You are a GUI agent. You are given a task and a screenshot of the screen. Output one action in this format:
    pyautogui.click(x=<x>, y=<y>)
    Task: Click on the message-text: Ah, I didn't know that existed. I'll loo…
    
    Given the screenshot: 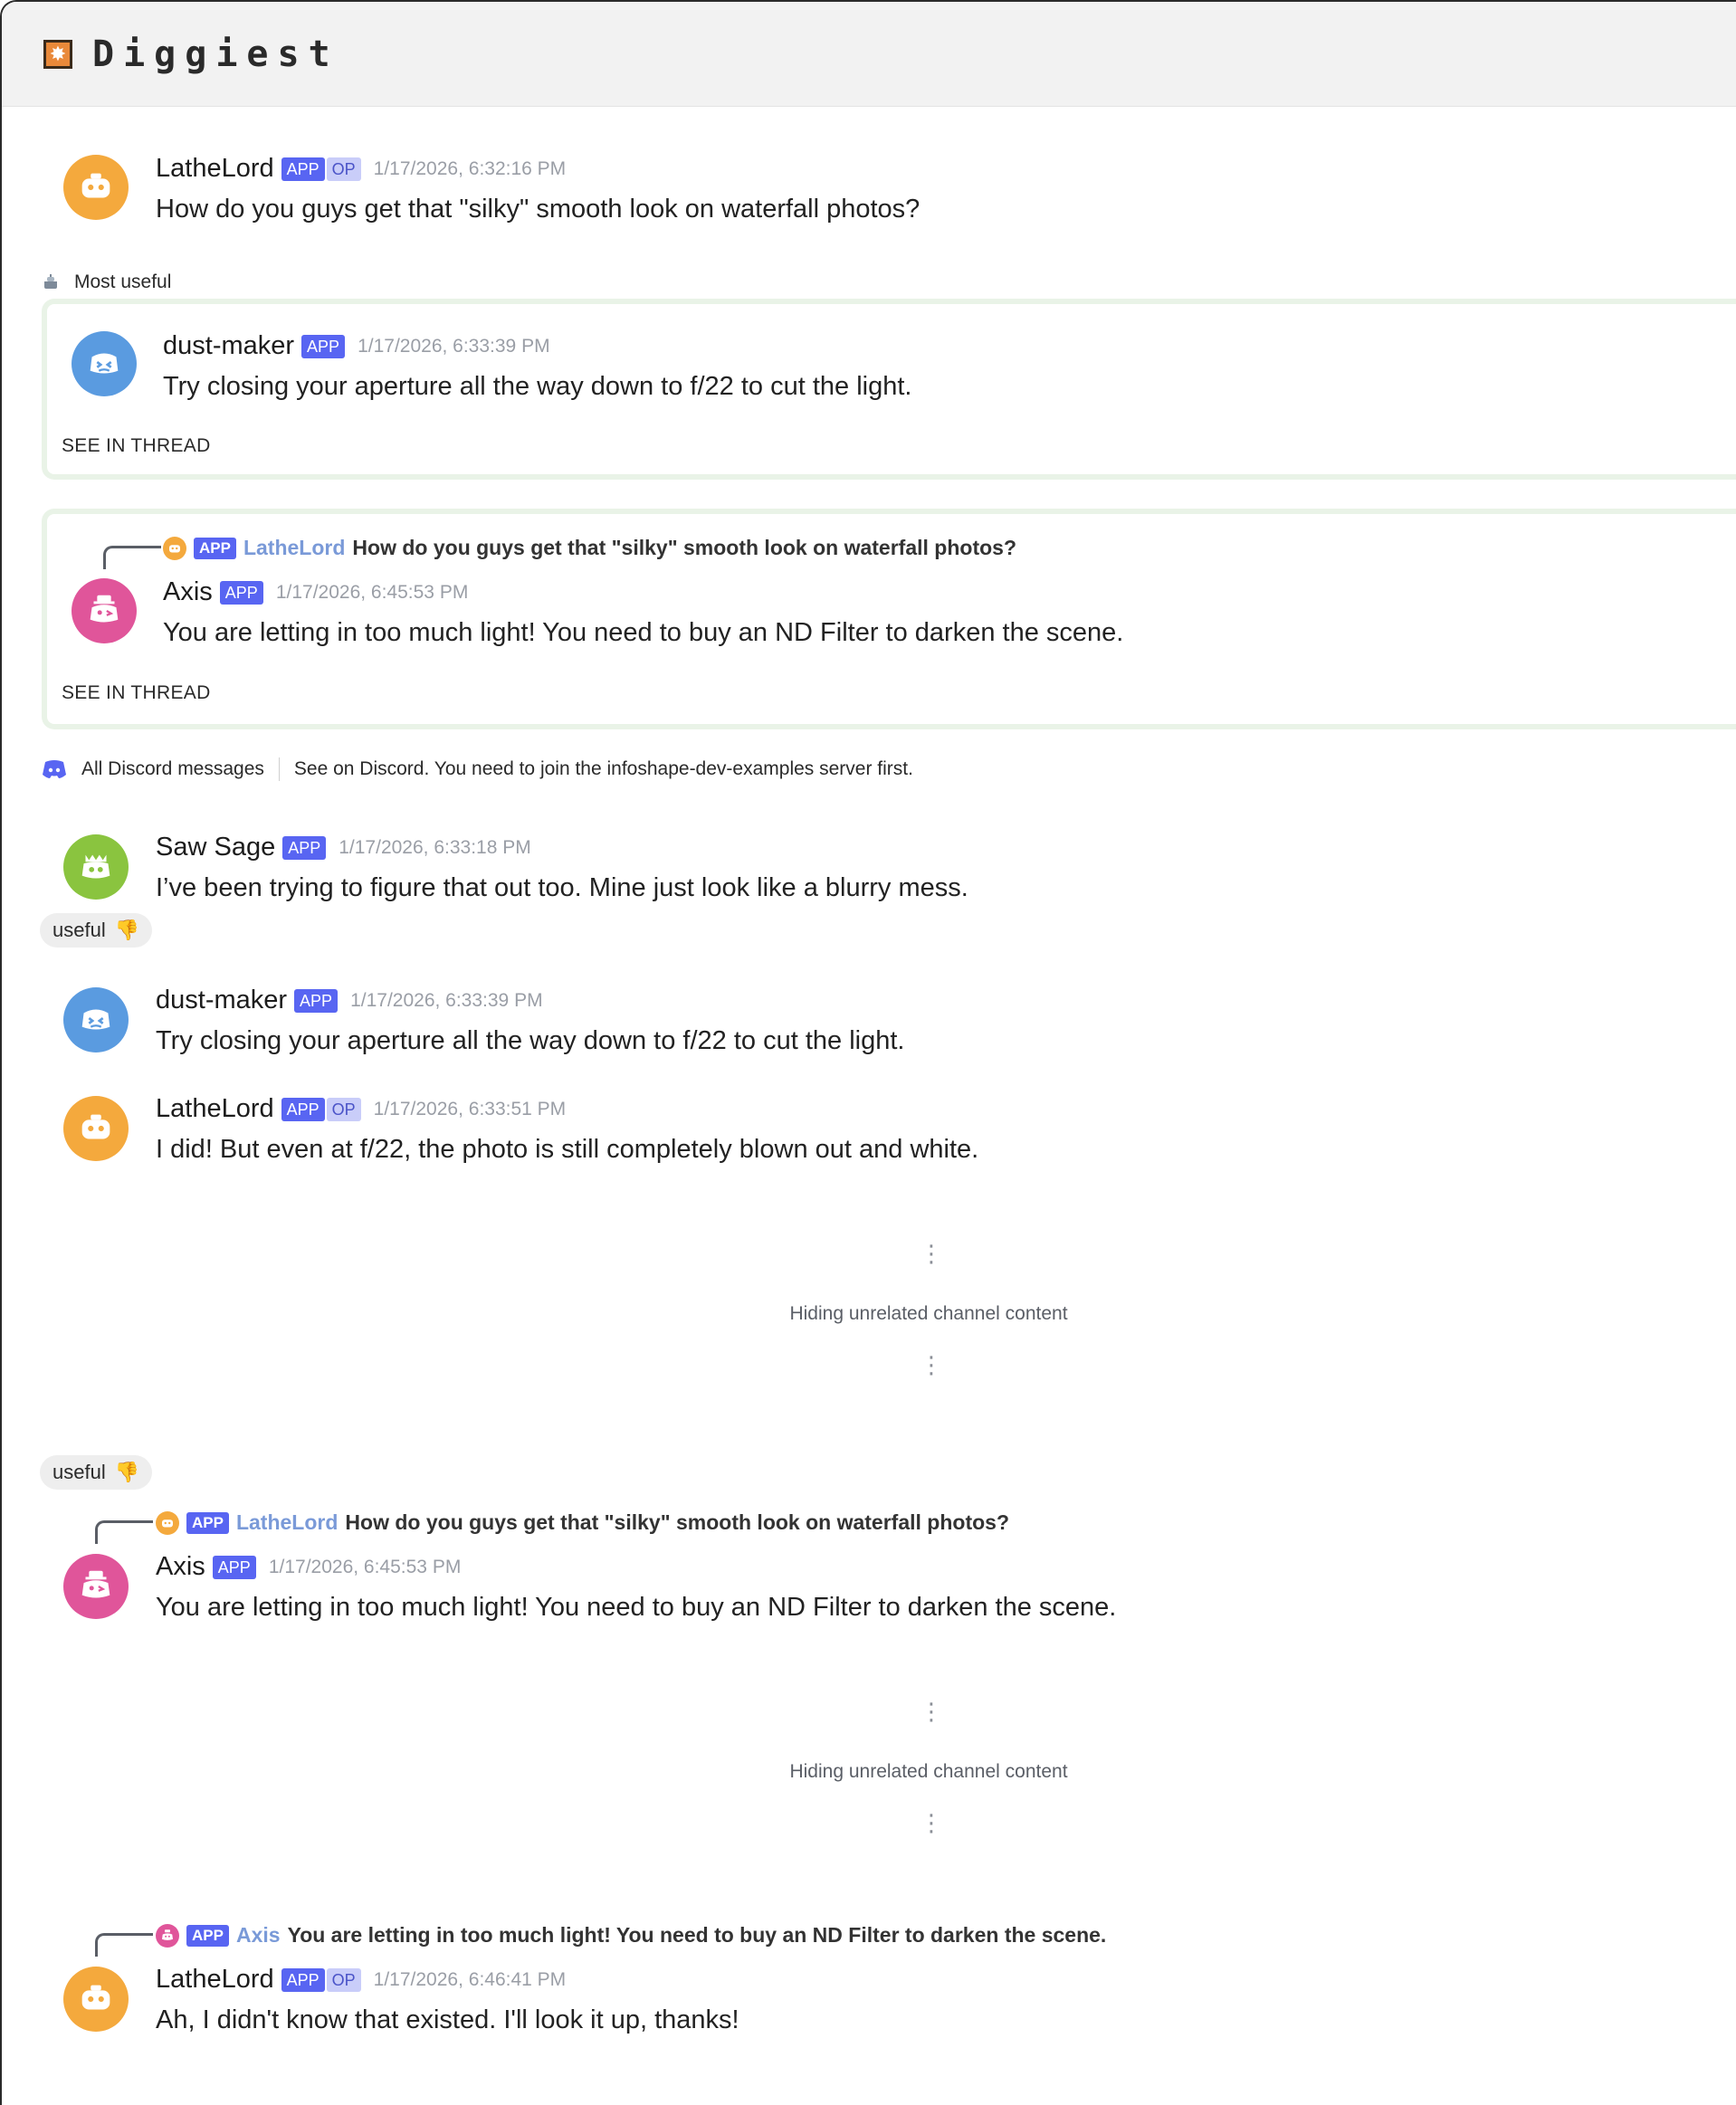 What is the action you would take?
    pyautogui.click(x=447, y=2019)
    